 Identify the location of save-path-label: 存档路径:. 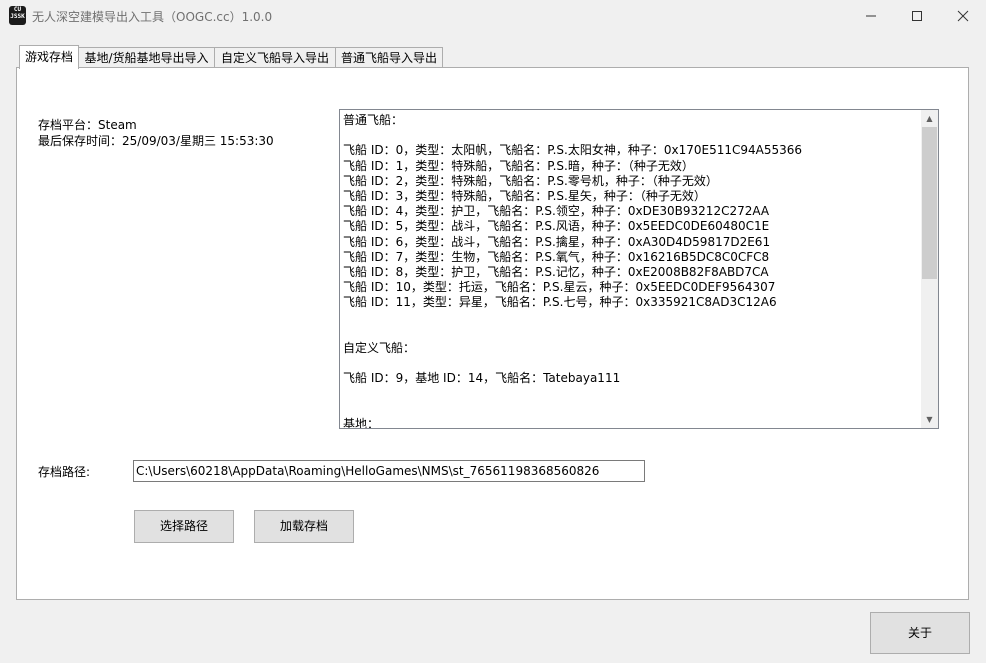
(64, 472).